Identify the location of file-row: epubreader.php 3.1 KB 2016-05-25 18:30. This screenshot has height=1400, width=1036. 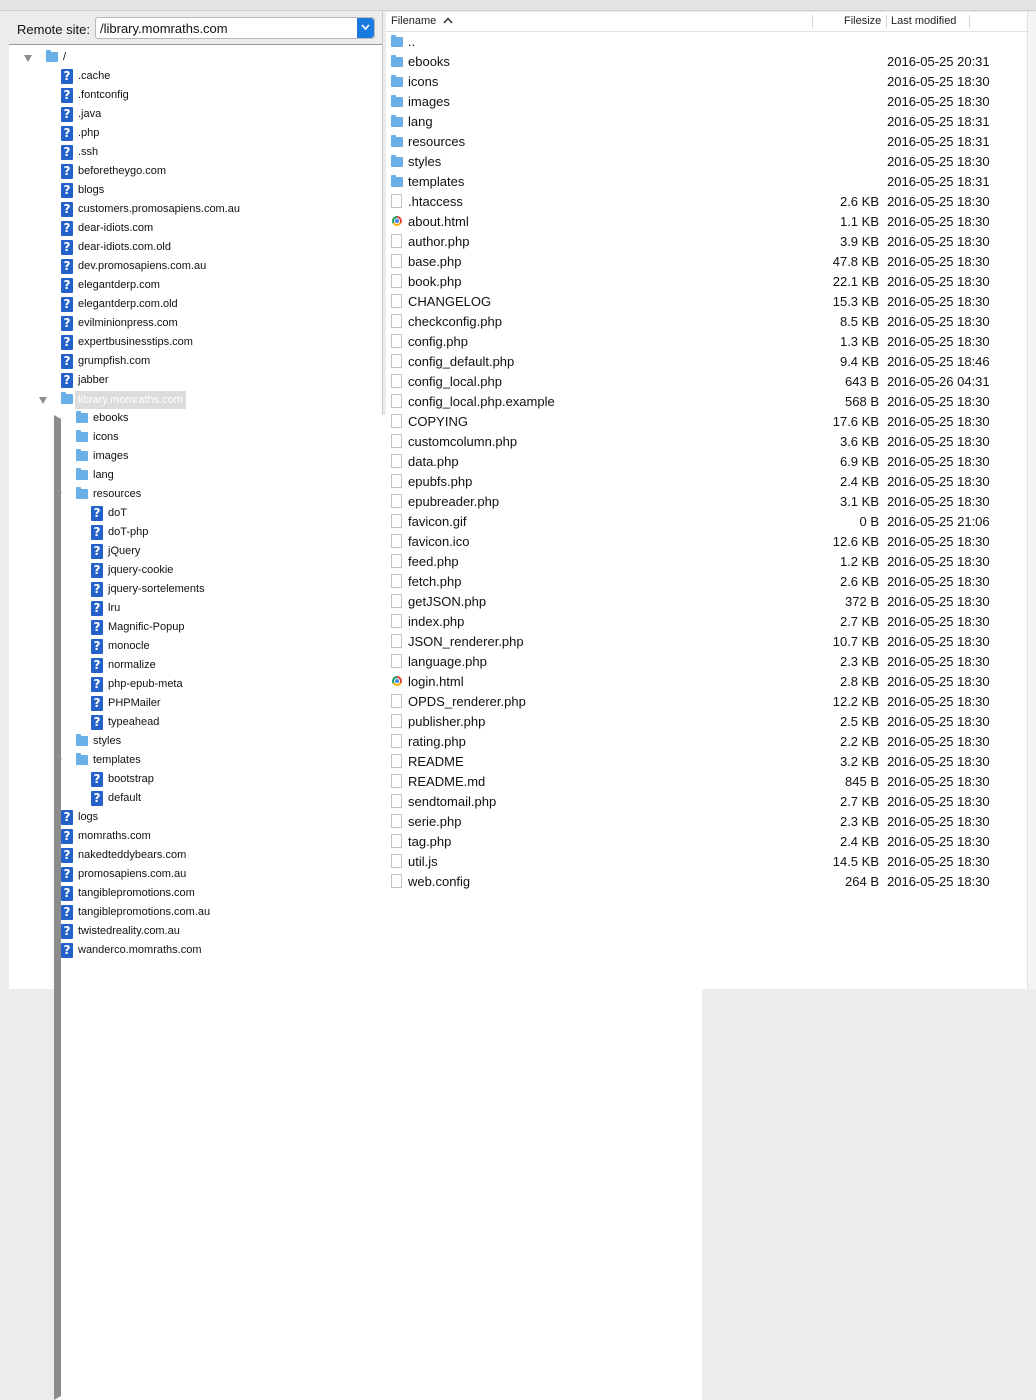
(706, 501).